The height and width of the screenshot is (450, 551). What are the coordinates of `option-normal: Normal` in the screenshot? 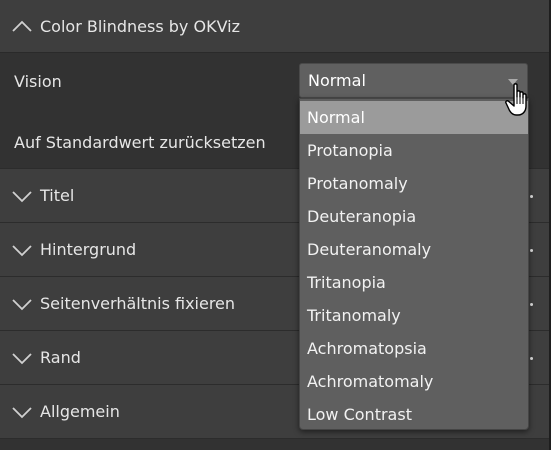 It's located at (414, 117).